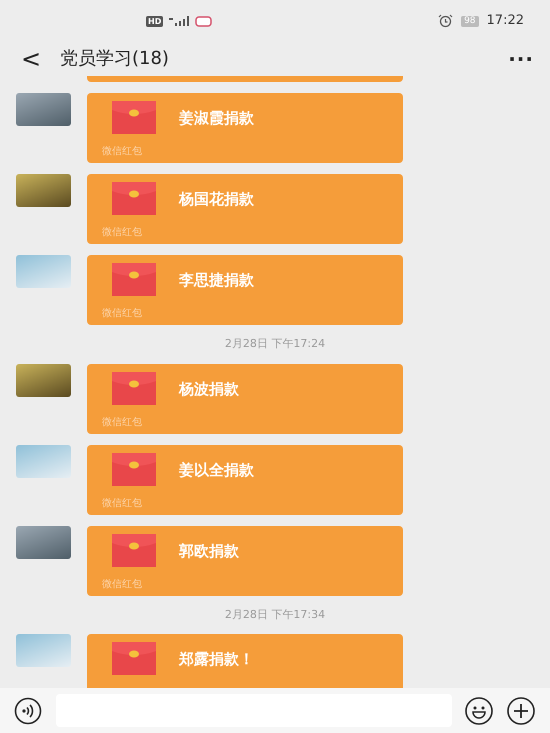 Image resolution: width=550 pixels, height=733 pixels. Describe the element at coordinates (209, 389) in the screenshot. I see `gift-message-text: 杨波捐款` at that location.